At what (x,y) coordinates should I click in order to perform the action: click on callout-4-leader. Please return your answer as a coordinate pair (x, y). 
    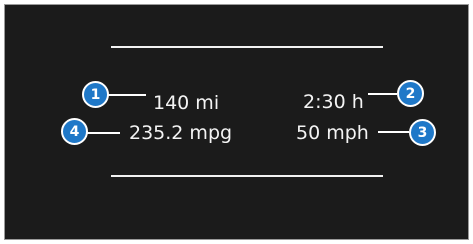
    Looking at the image, I should click on (103, 133).